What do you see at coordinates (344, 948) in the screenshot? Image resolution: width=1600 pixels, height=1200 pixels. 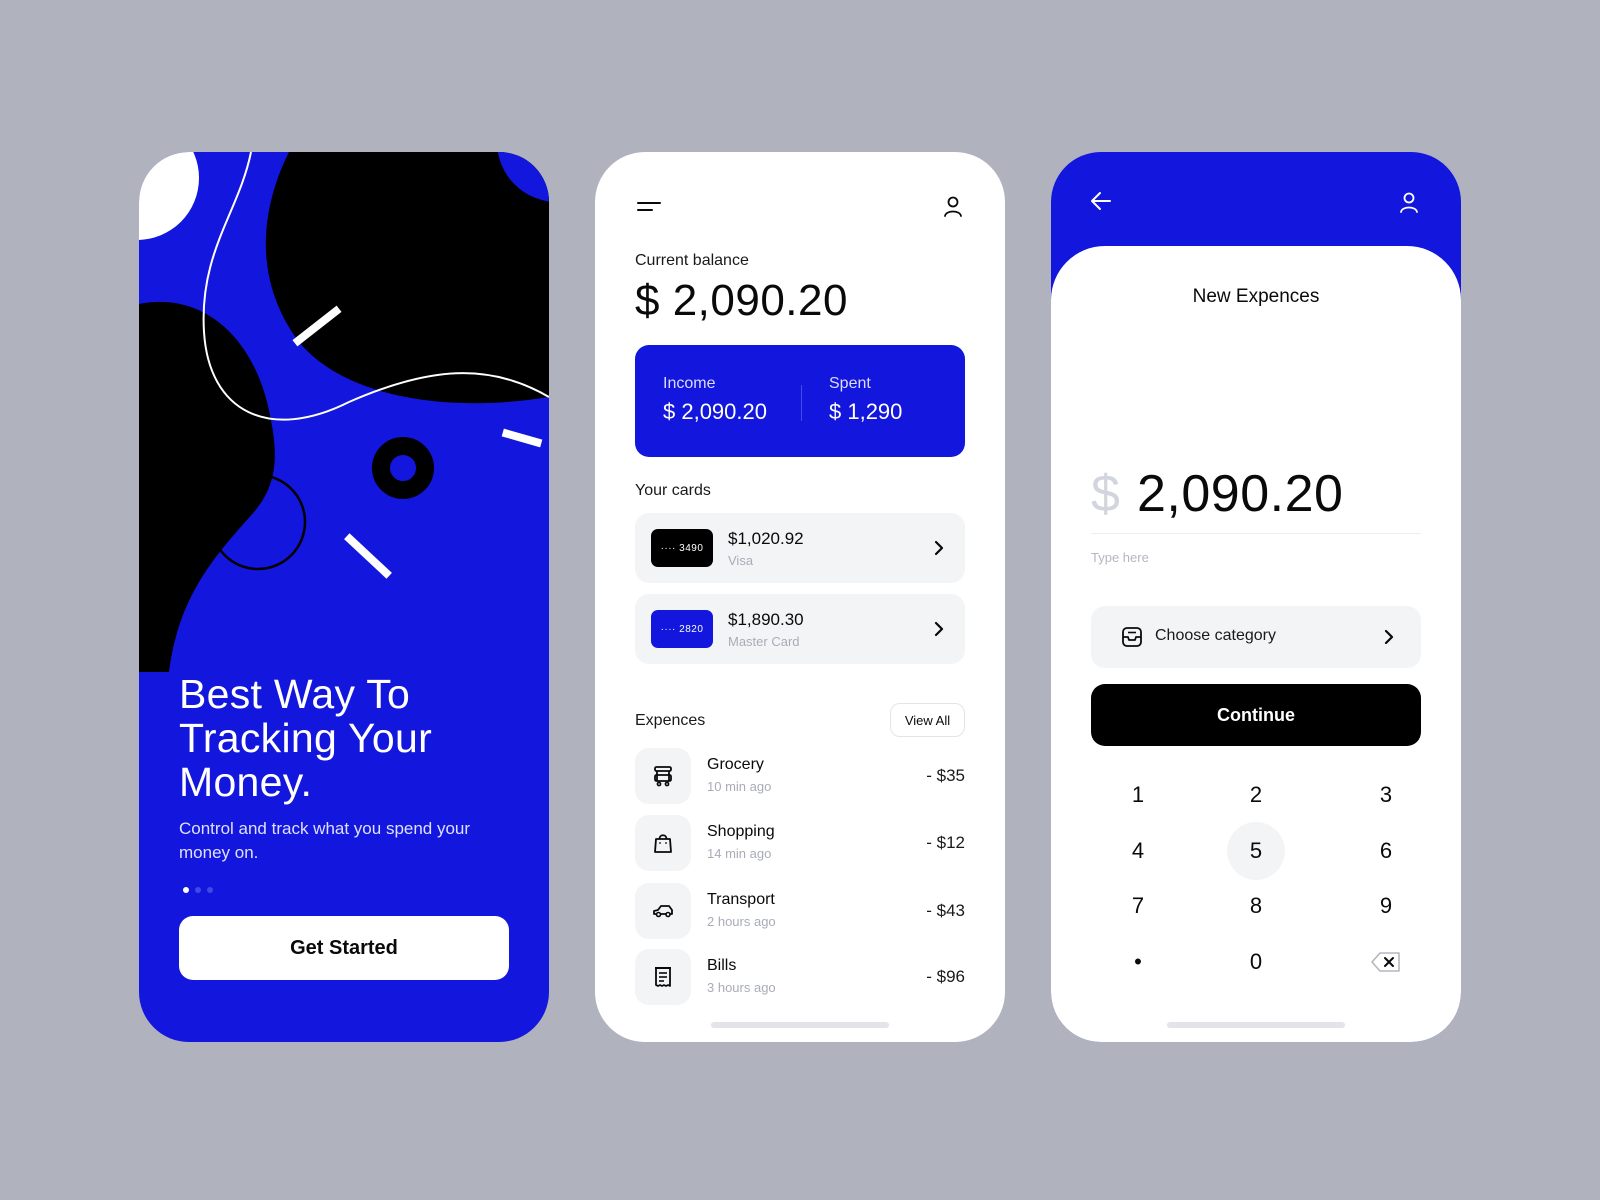 I see `get-started-button: Get Started` at bounding box center [344, 948].